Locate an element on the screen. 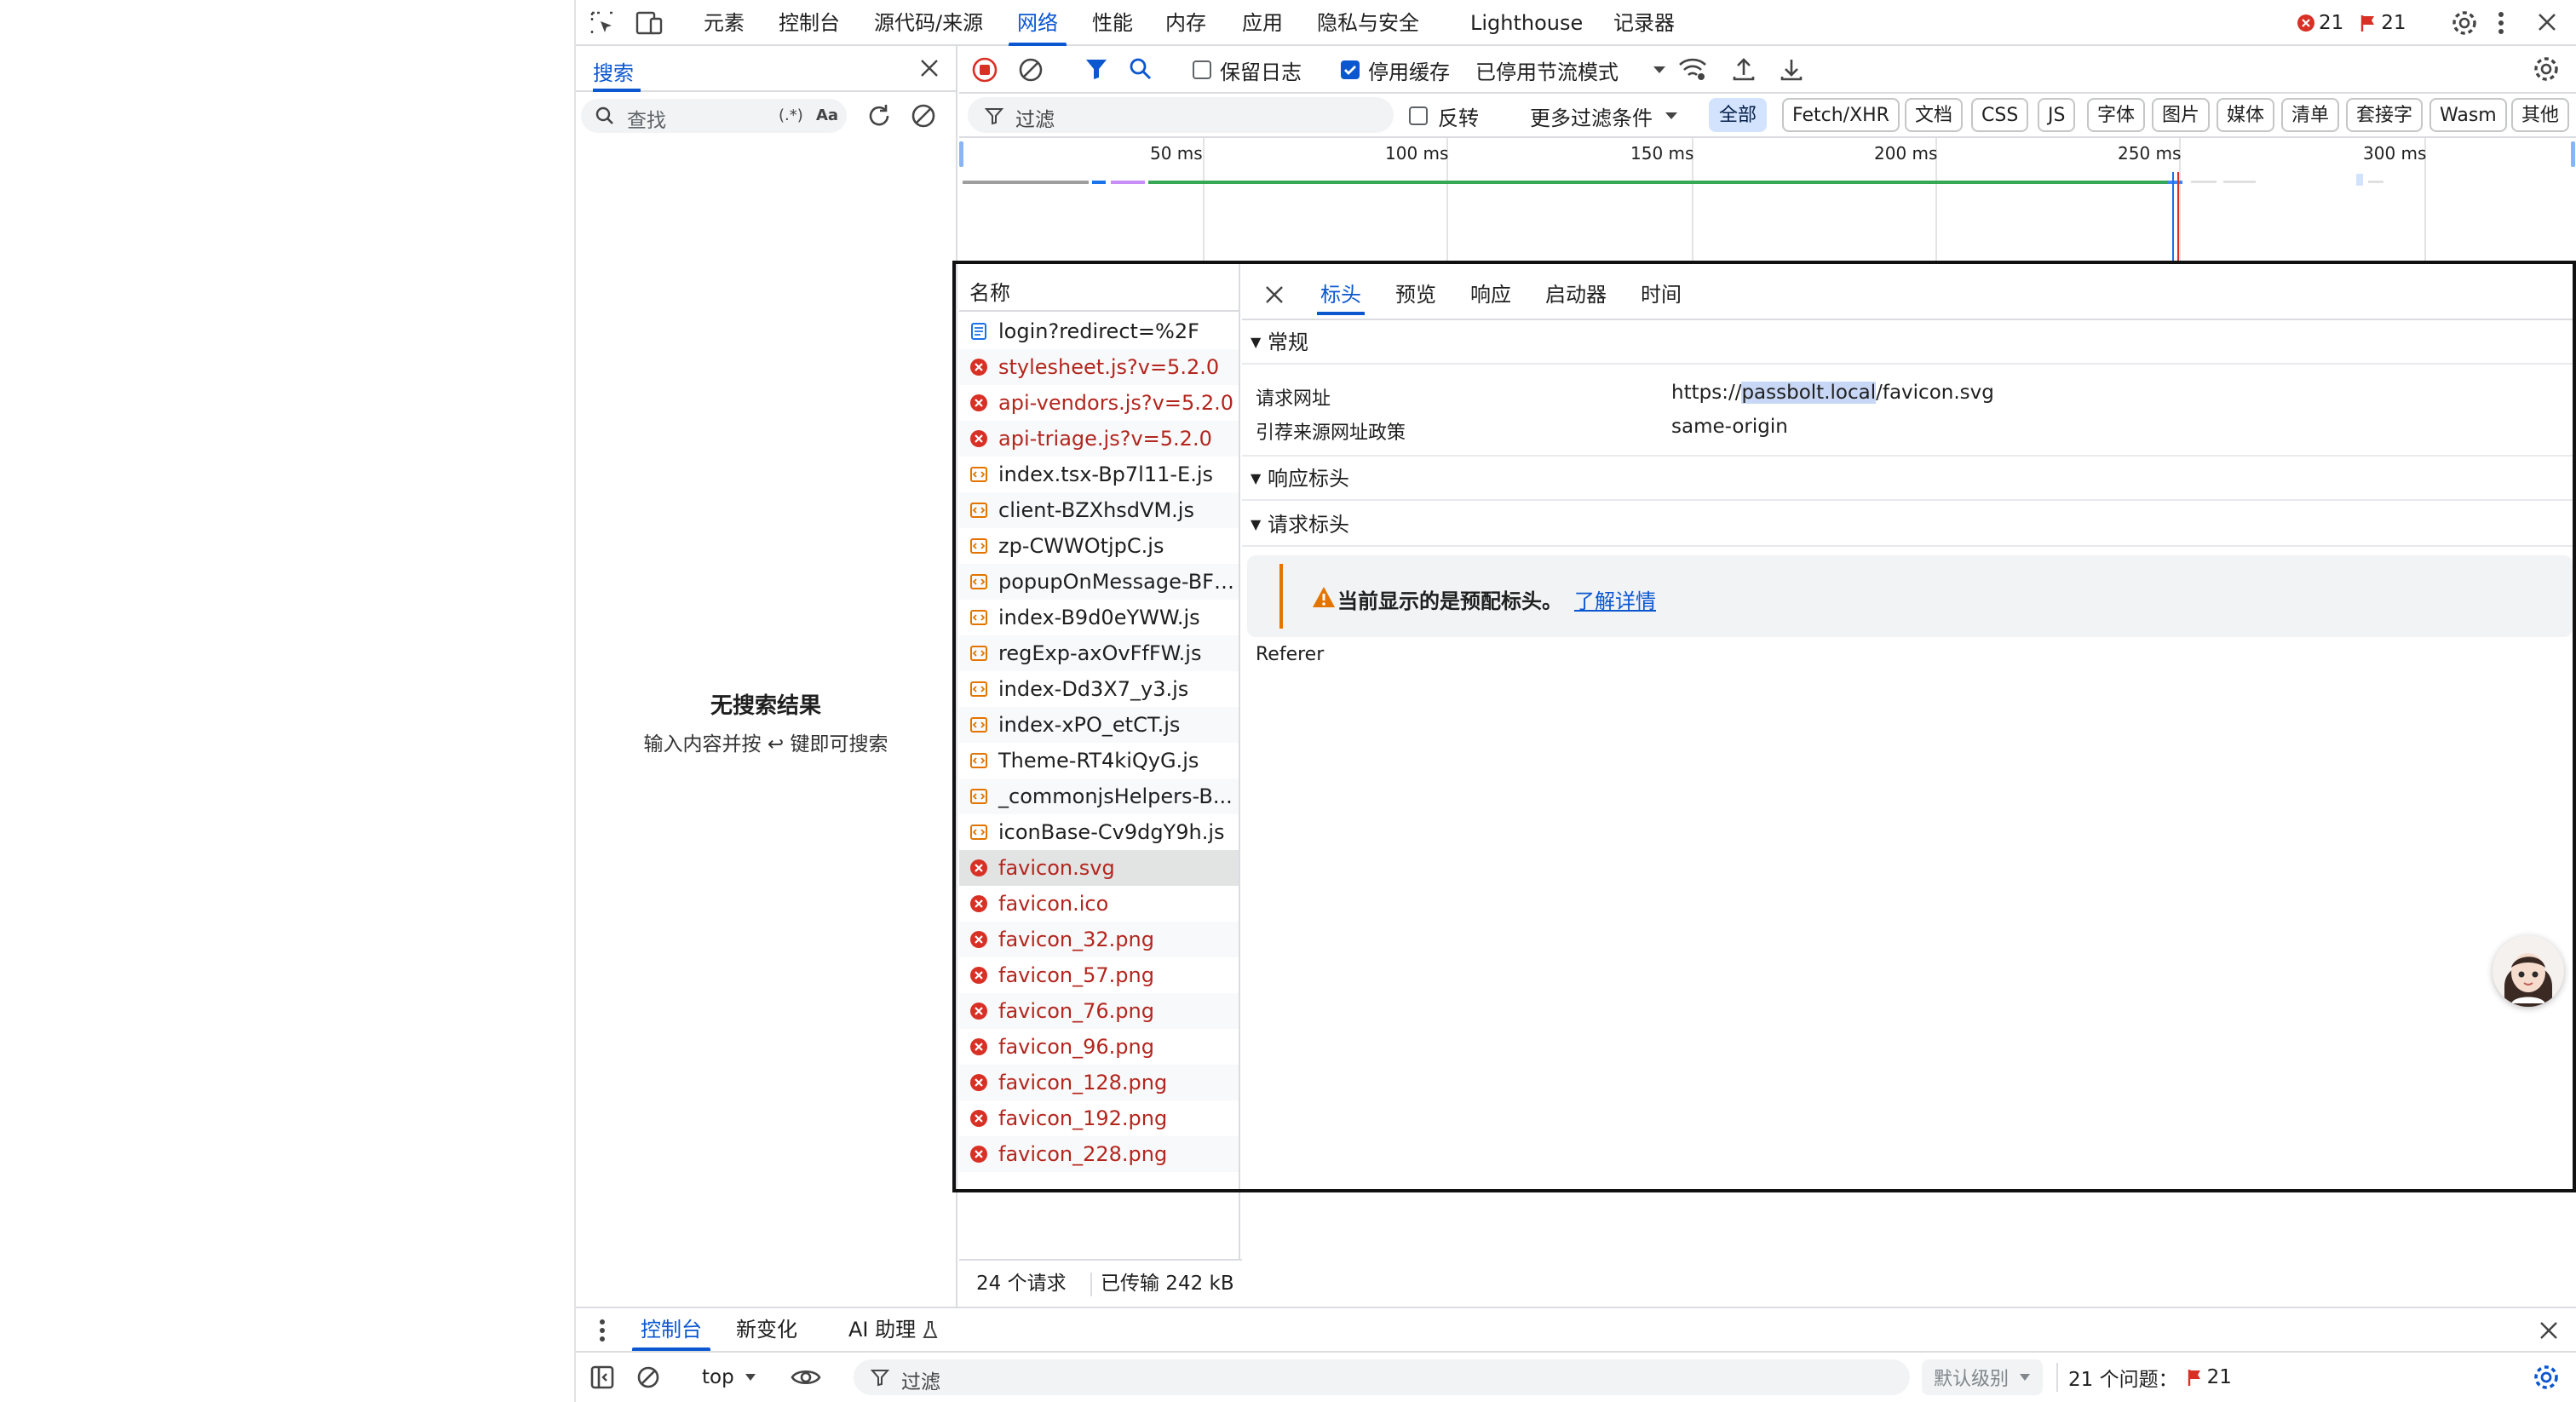 This screenshot has height=1402, width=2576. more-filters-dropdown: 更多过滤条件 is located at coordinates (1604, 116).